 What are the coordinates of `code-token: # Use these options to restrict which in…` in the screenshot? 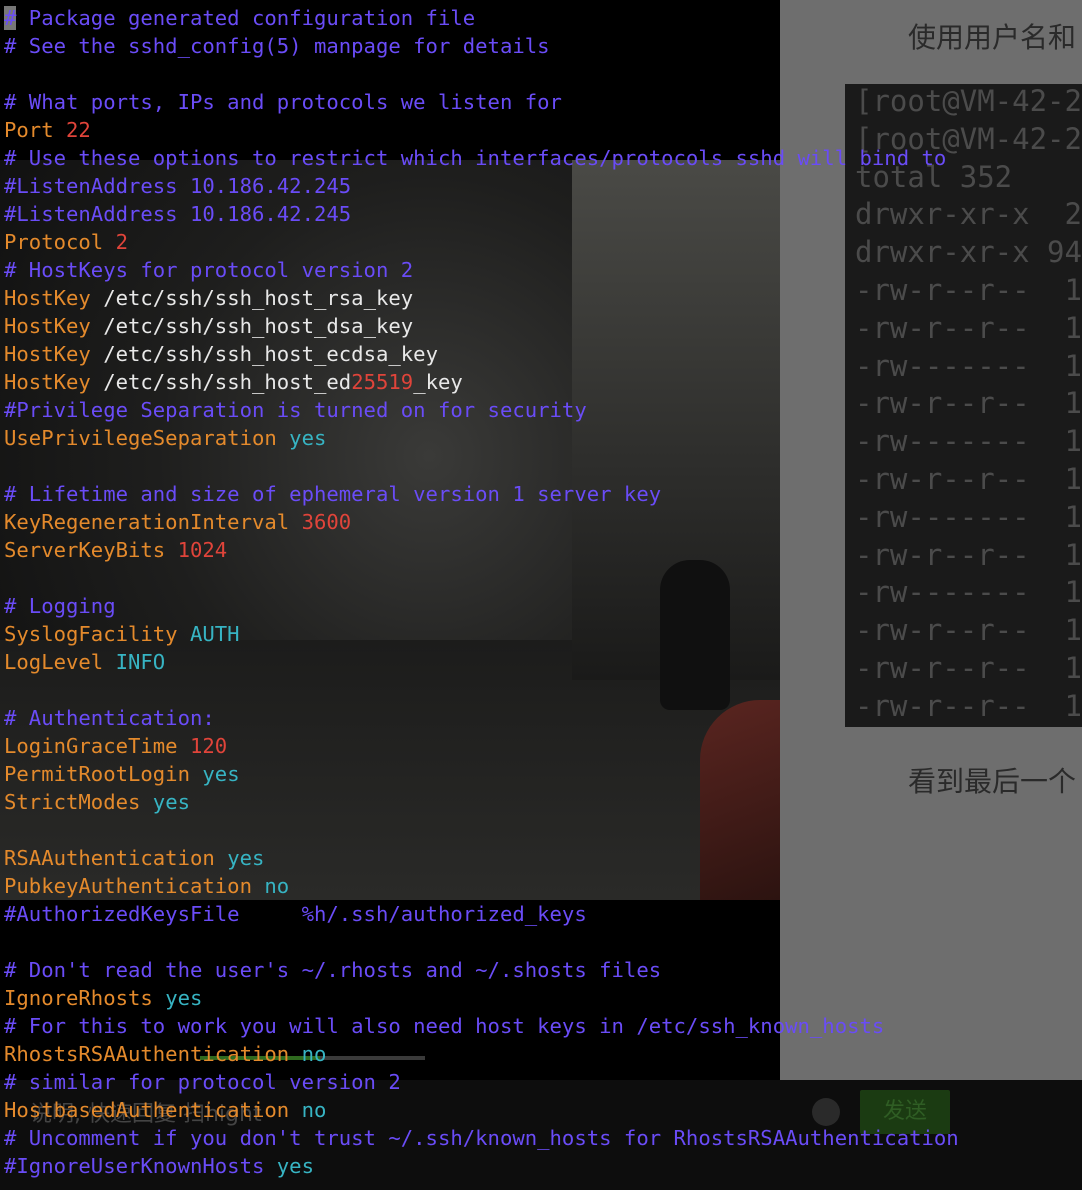 It's located at (475, 158).